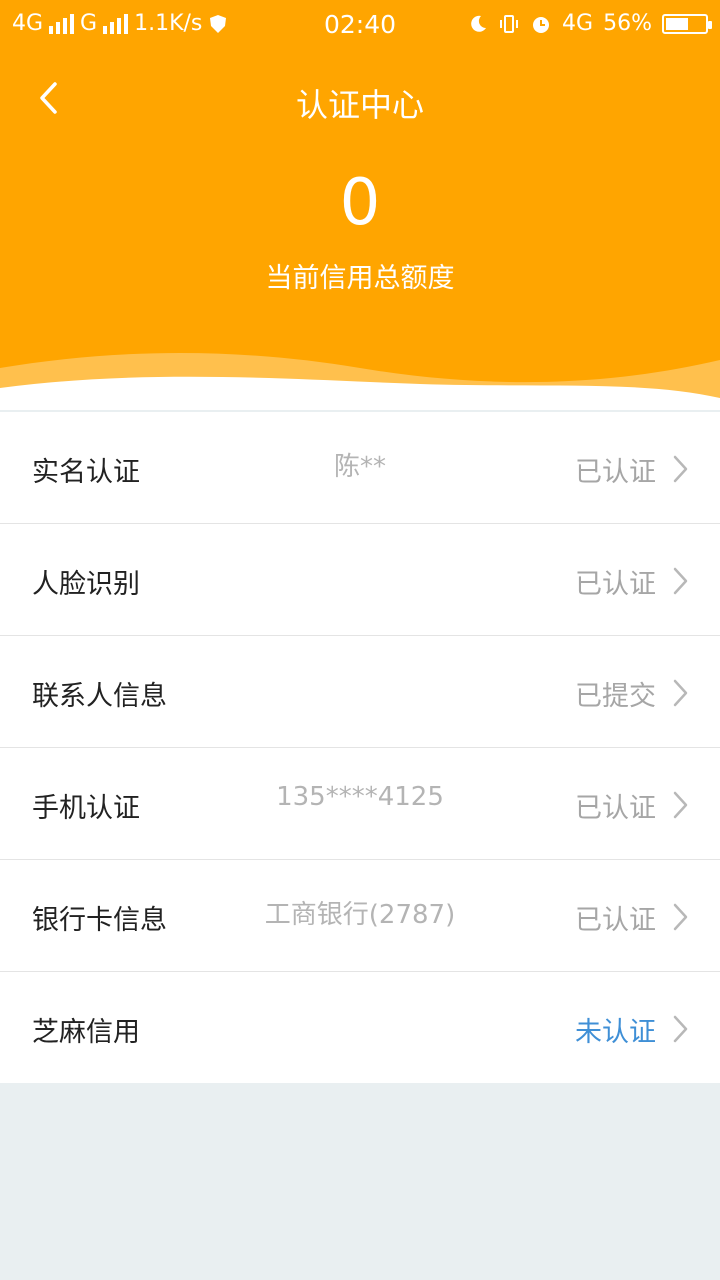 This screenshot has width=720, height=1280. What do you see at coordinates (86, 584) in the screenshot?
I see `item-label: 人脸识别` at bounding box center [86, 584].